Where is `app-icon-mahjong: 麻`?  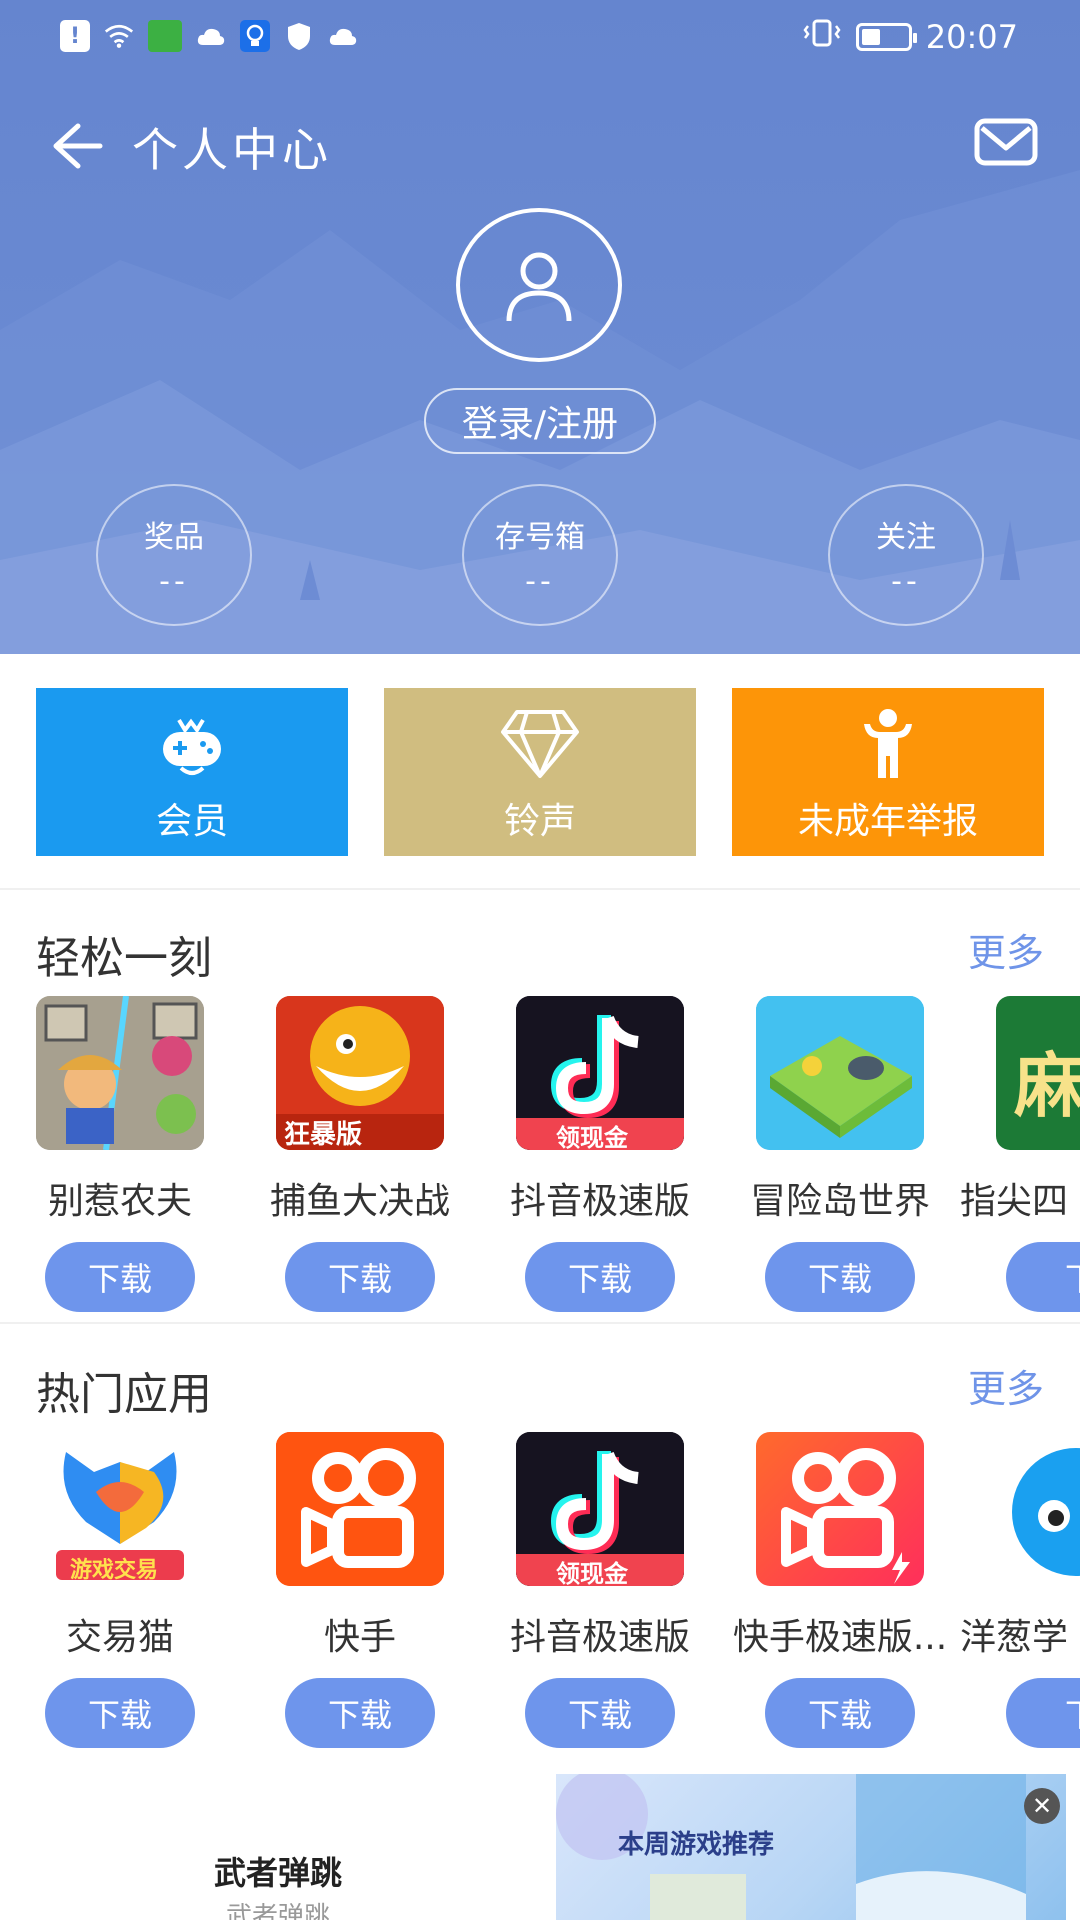 app-icon-mahjong: 麻 is located at coordinates (1038, 1073).